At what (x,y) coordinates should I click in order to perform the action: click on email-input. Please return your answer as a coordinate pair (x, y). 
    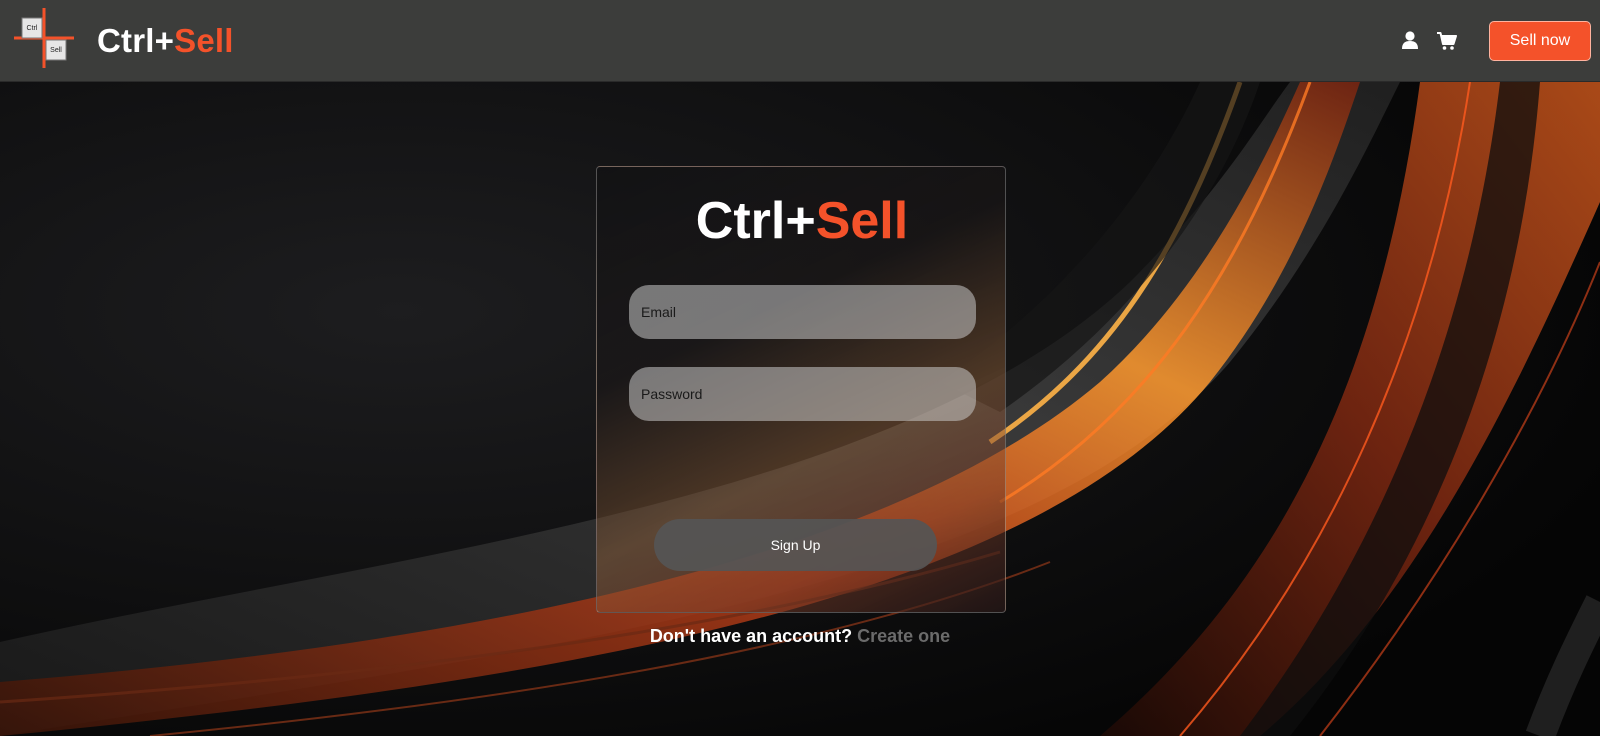
    Looking at the image, I should click on (802, 312).